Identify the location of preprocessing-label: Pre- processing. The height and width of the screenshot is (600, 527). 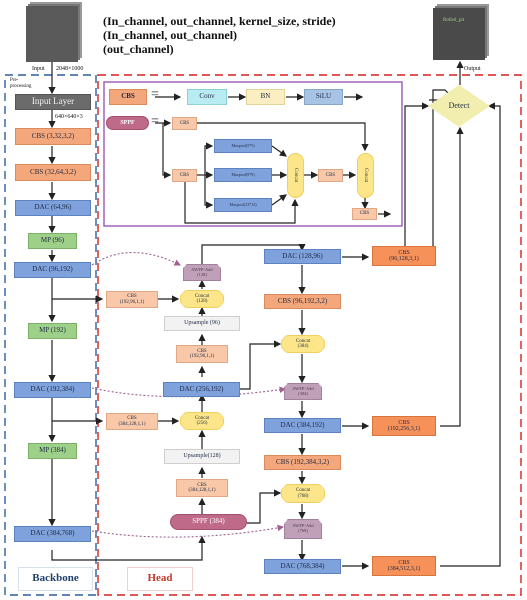
(21, 83).